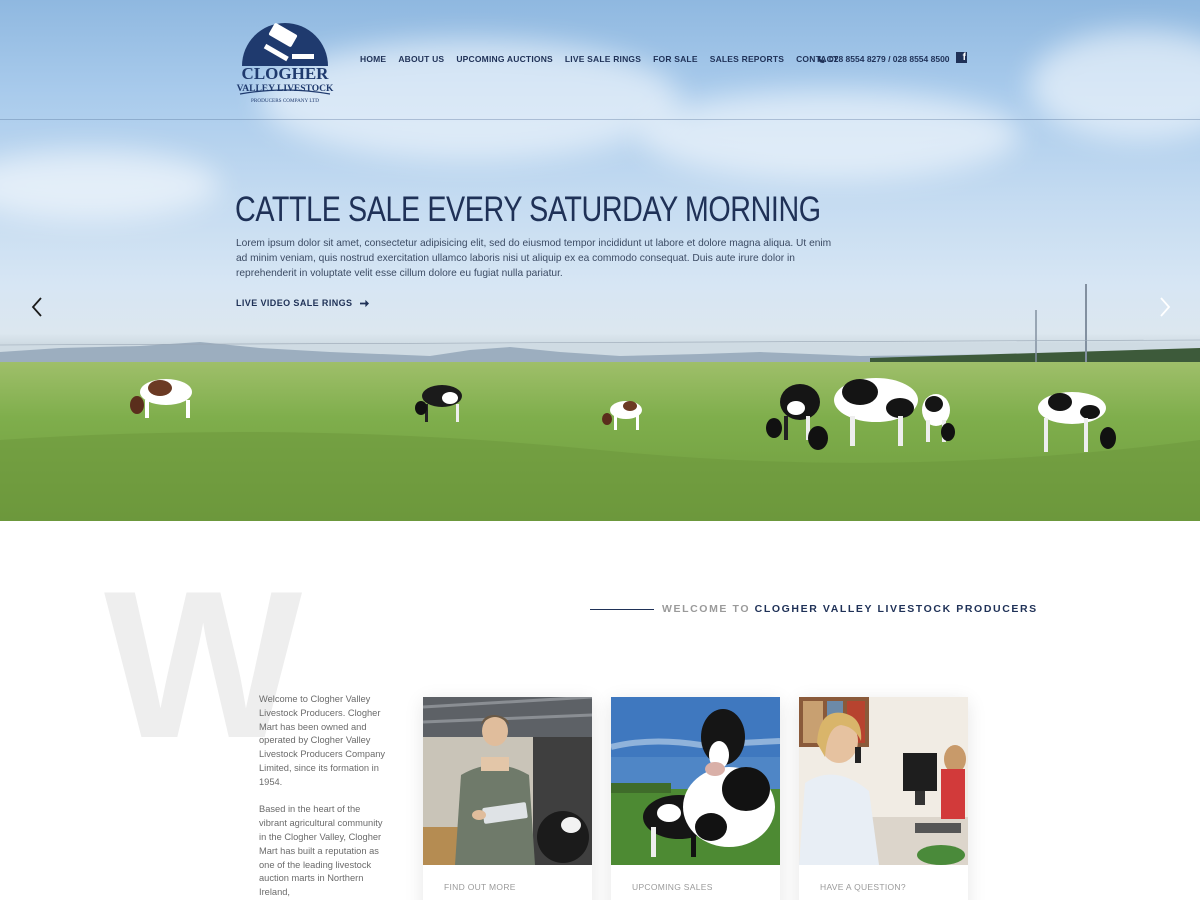 The height and width of the screenshot is (900, 1200). I want to click on phone-numbers: 028 8554 8279 / 028 8554 8500, so click(884, 59).